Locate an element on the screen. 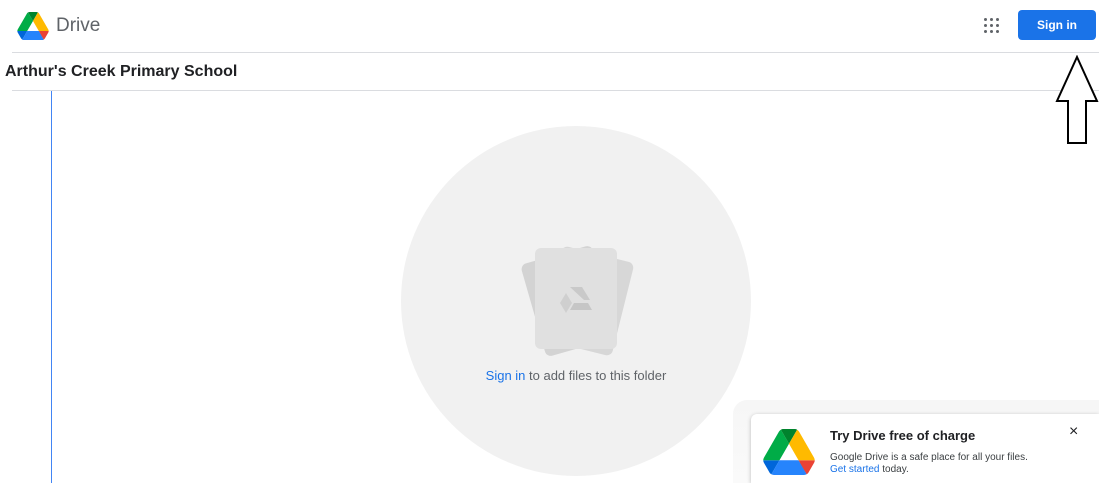 The height and width of the screenshot is (483, 1099). apps-grid-icon is located at coordinates (992, 25).